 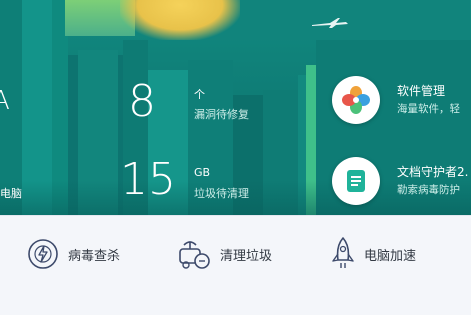 What do you see at coordinates (330, 23) in the screenshot?
I see `jet-icon` at bounding box center [330, 23].